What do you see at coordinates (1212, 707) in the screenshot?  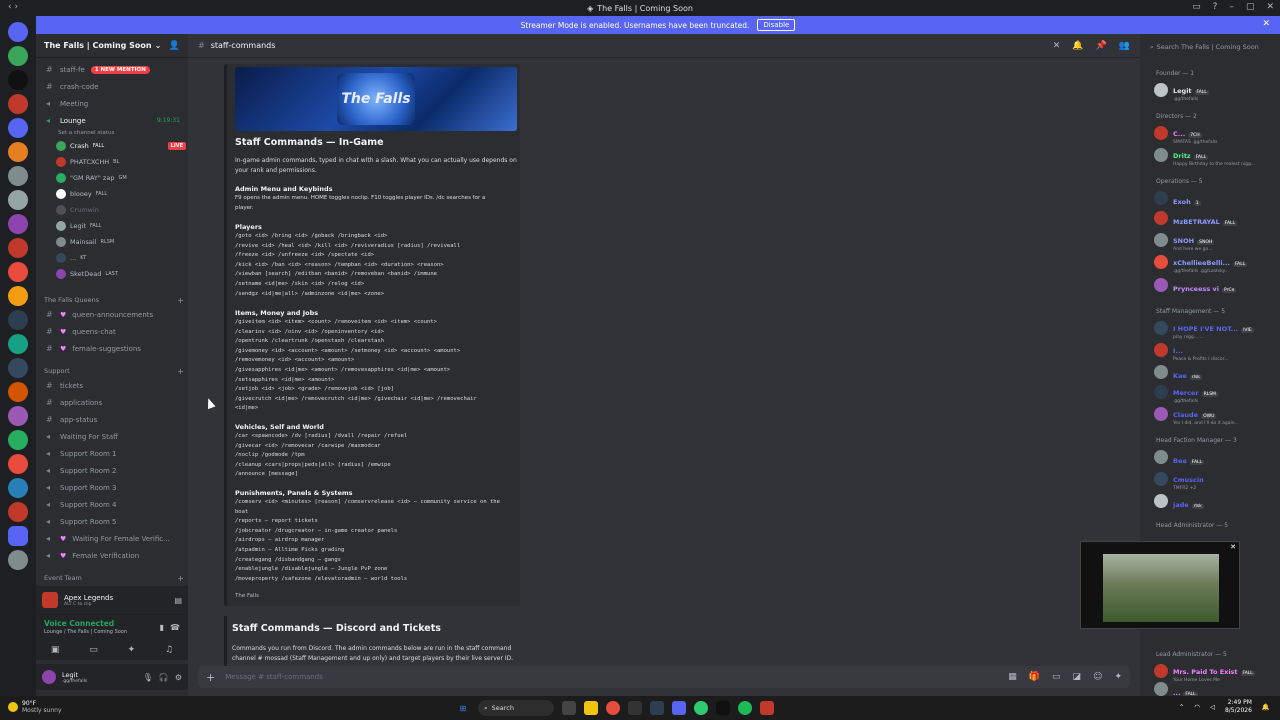 I see `volume-icon: ◁` at bounding box center [1212, 707].